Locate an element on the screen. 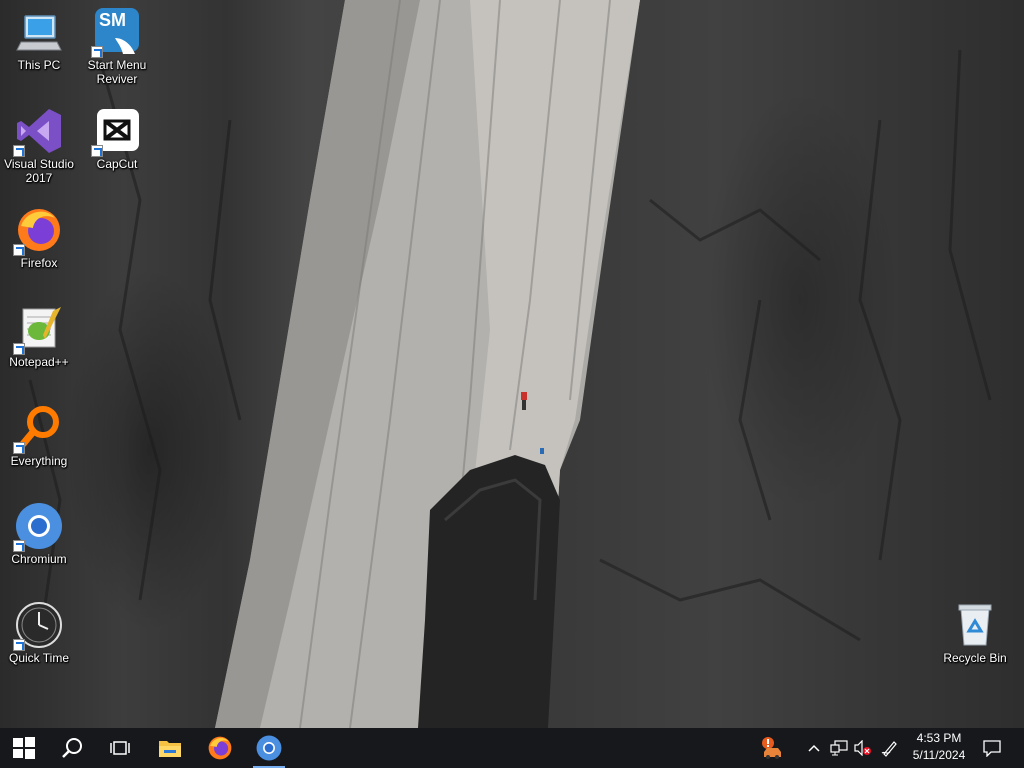 The width and height of the screenshot is (1024, 768). desktop-icon-label: Recycle Bin is located at coordinates (975, 658).